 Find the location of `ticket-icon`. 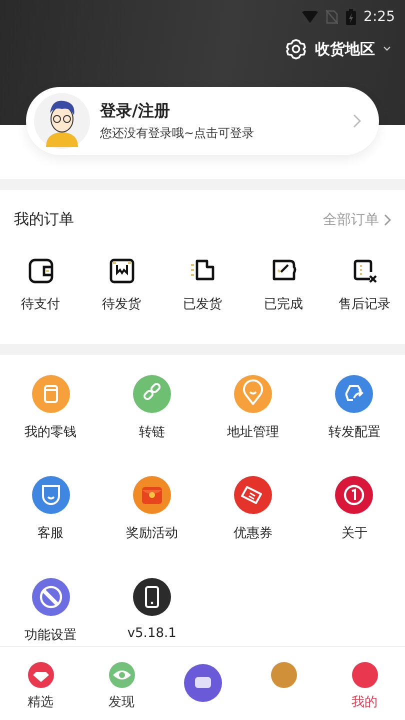

ticket-icon is located at coordinates (253, 495).